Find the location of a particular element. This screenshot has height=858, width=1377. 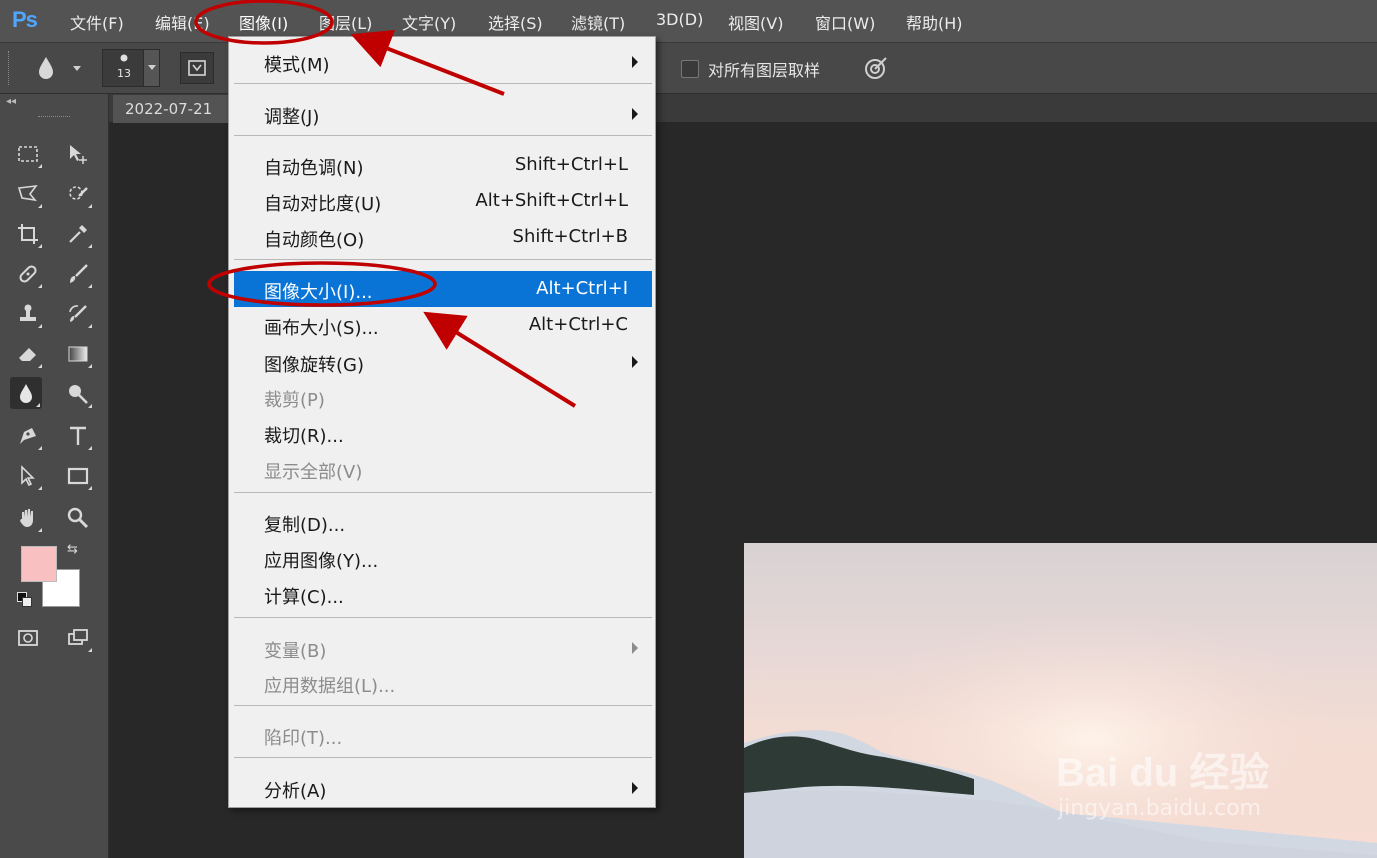

sample-all-layers-checkbox is located at coordinates (690, 69).